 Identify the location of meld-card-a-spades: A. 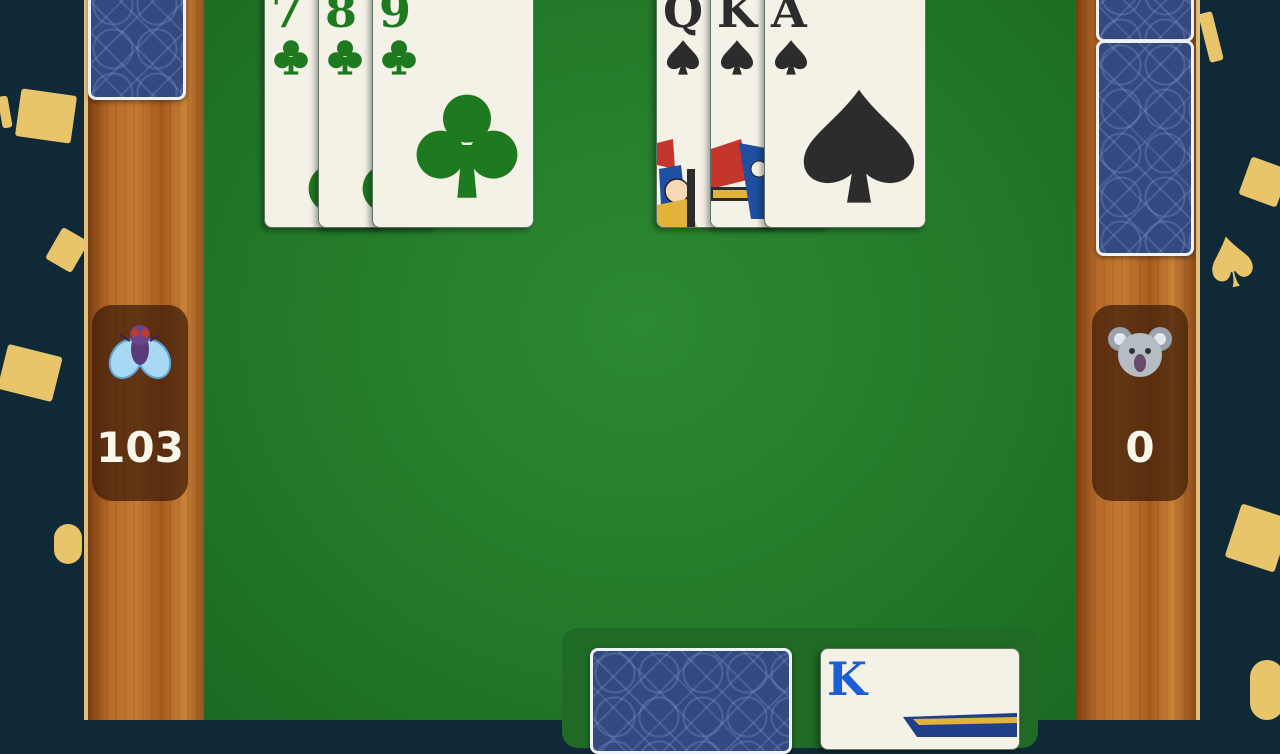
(845, 114).